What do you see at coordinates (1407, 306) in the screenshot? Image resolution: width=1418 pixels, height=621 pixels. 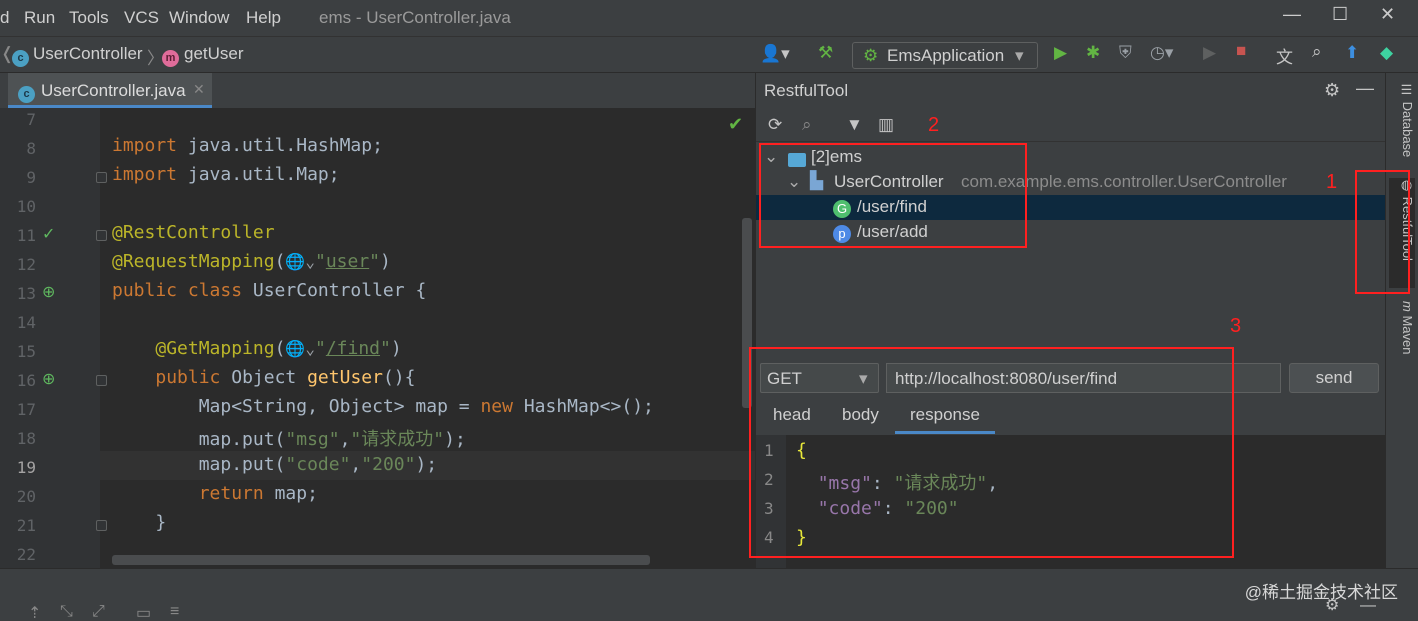 I see `maven-icon: m` at bounding box center [1407, 306].